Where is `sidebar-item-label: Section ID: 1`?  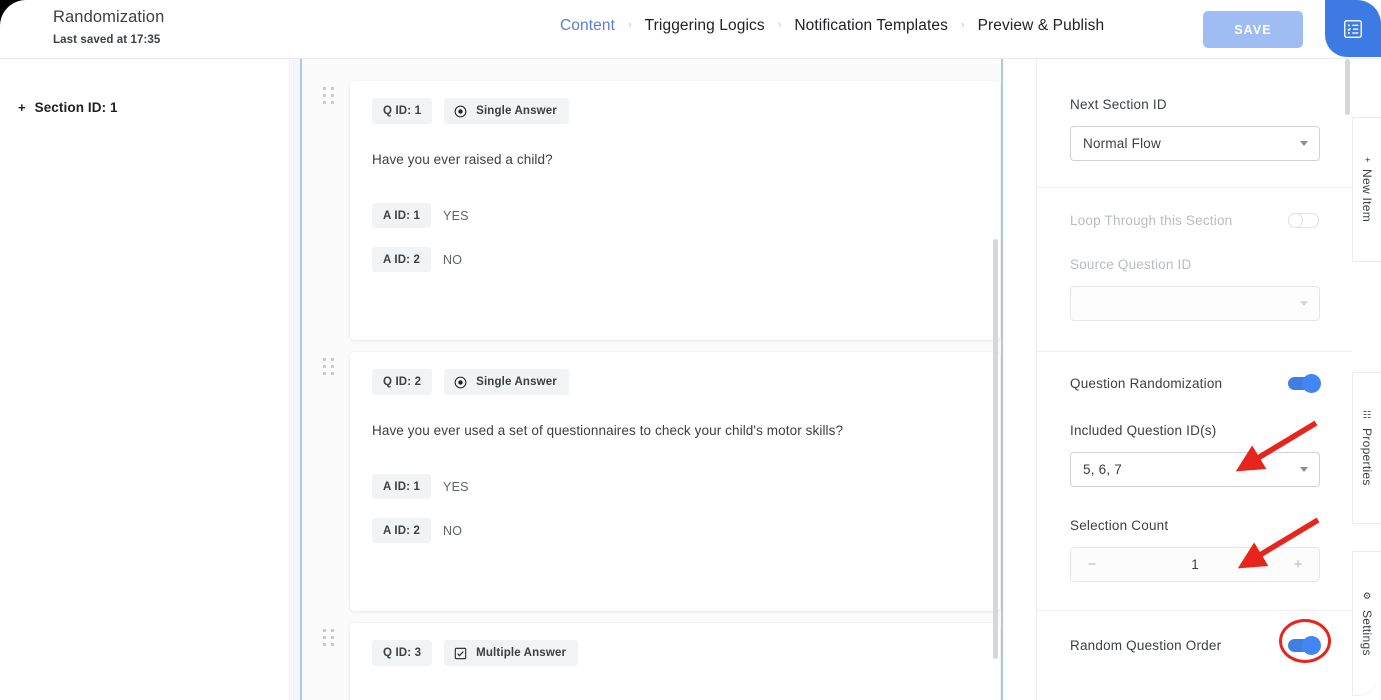 sidebar-item-label: Section ID: 1 is located at coordinates (76, 107).